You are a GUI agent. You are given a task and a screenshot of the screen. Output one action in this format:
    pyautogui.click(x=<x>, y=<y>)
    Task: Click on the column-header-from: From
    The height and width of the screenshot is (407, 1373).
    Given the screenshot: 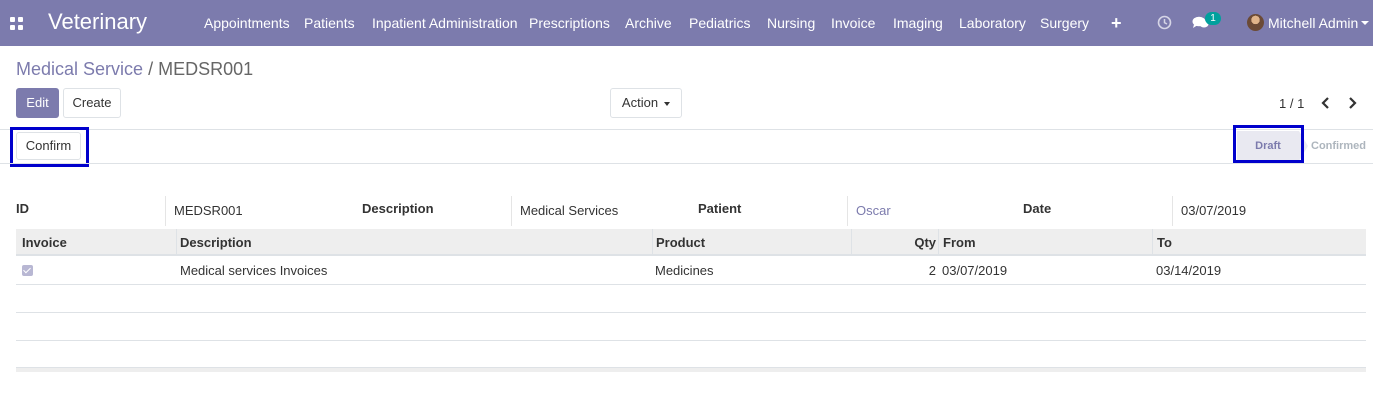 What is the action you would take?
    pyautogui.click(x=959, y=242)
    